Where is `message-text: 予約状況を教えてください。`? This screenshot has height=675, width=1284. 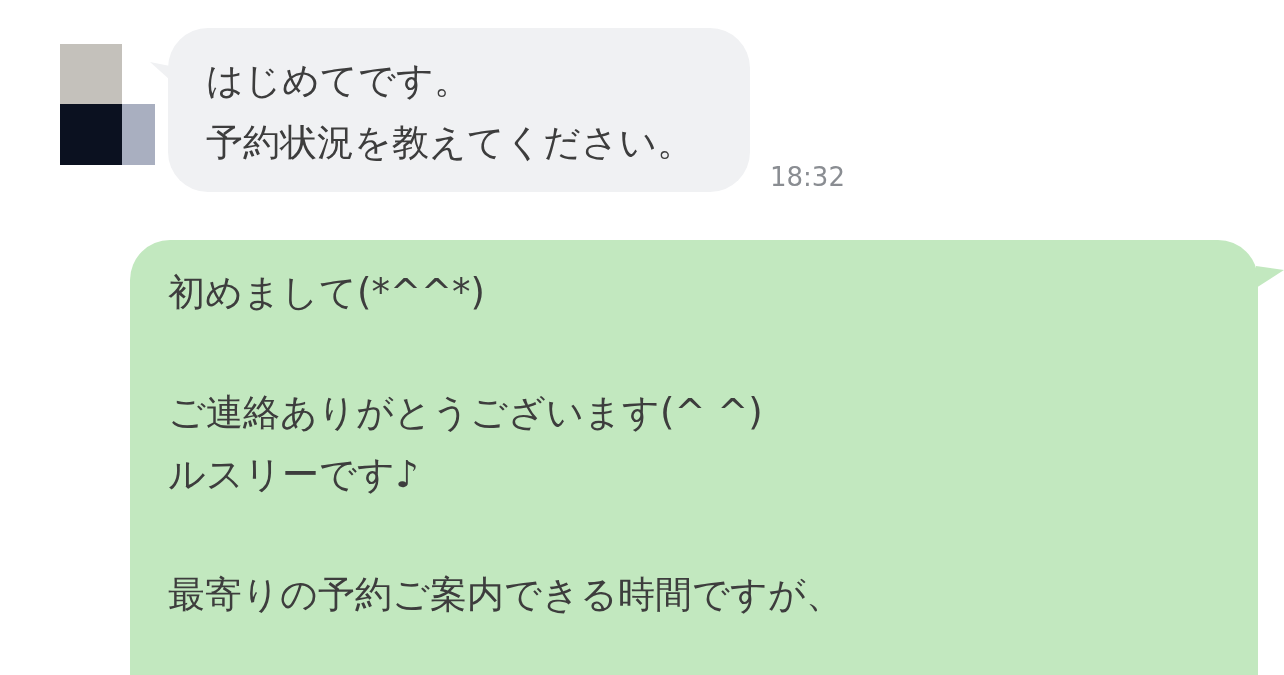 message-text: 予約状況を教えてください。 is located at coordinates (450, 143).